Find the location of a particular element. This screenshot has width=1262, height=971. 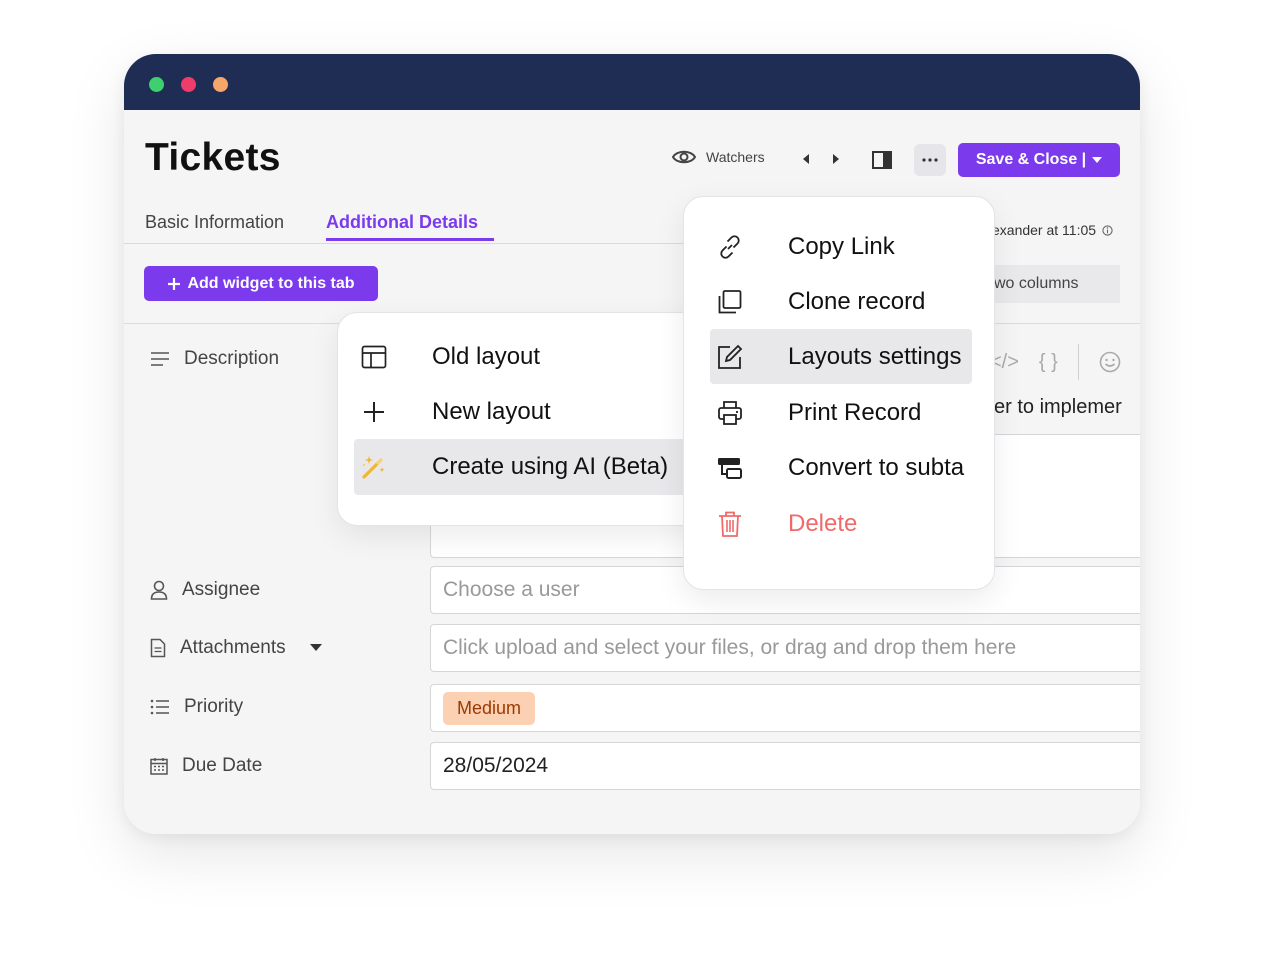

menu-item-create-ai: Create using AI (Beta) is located at coordinates (521, 467).